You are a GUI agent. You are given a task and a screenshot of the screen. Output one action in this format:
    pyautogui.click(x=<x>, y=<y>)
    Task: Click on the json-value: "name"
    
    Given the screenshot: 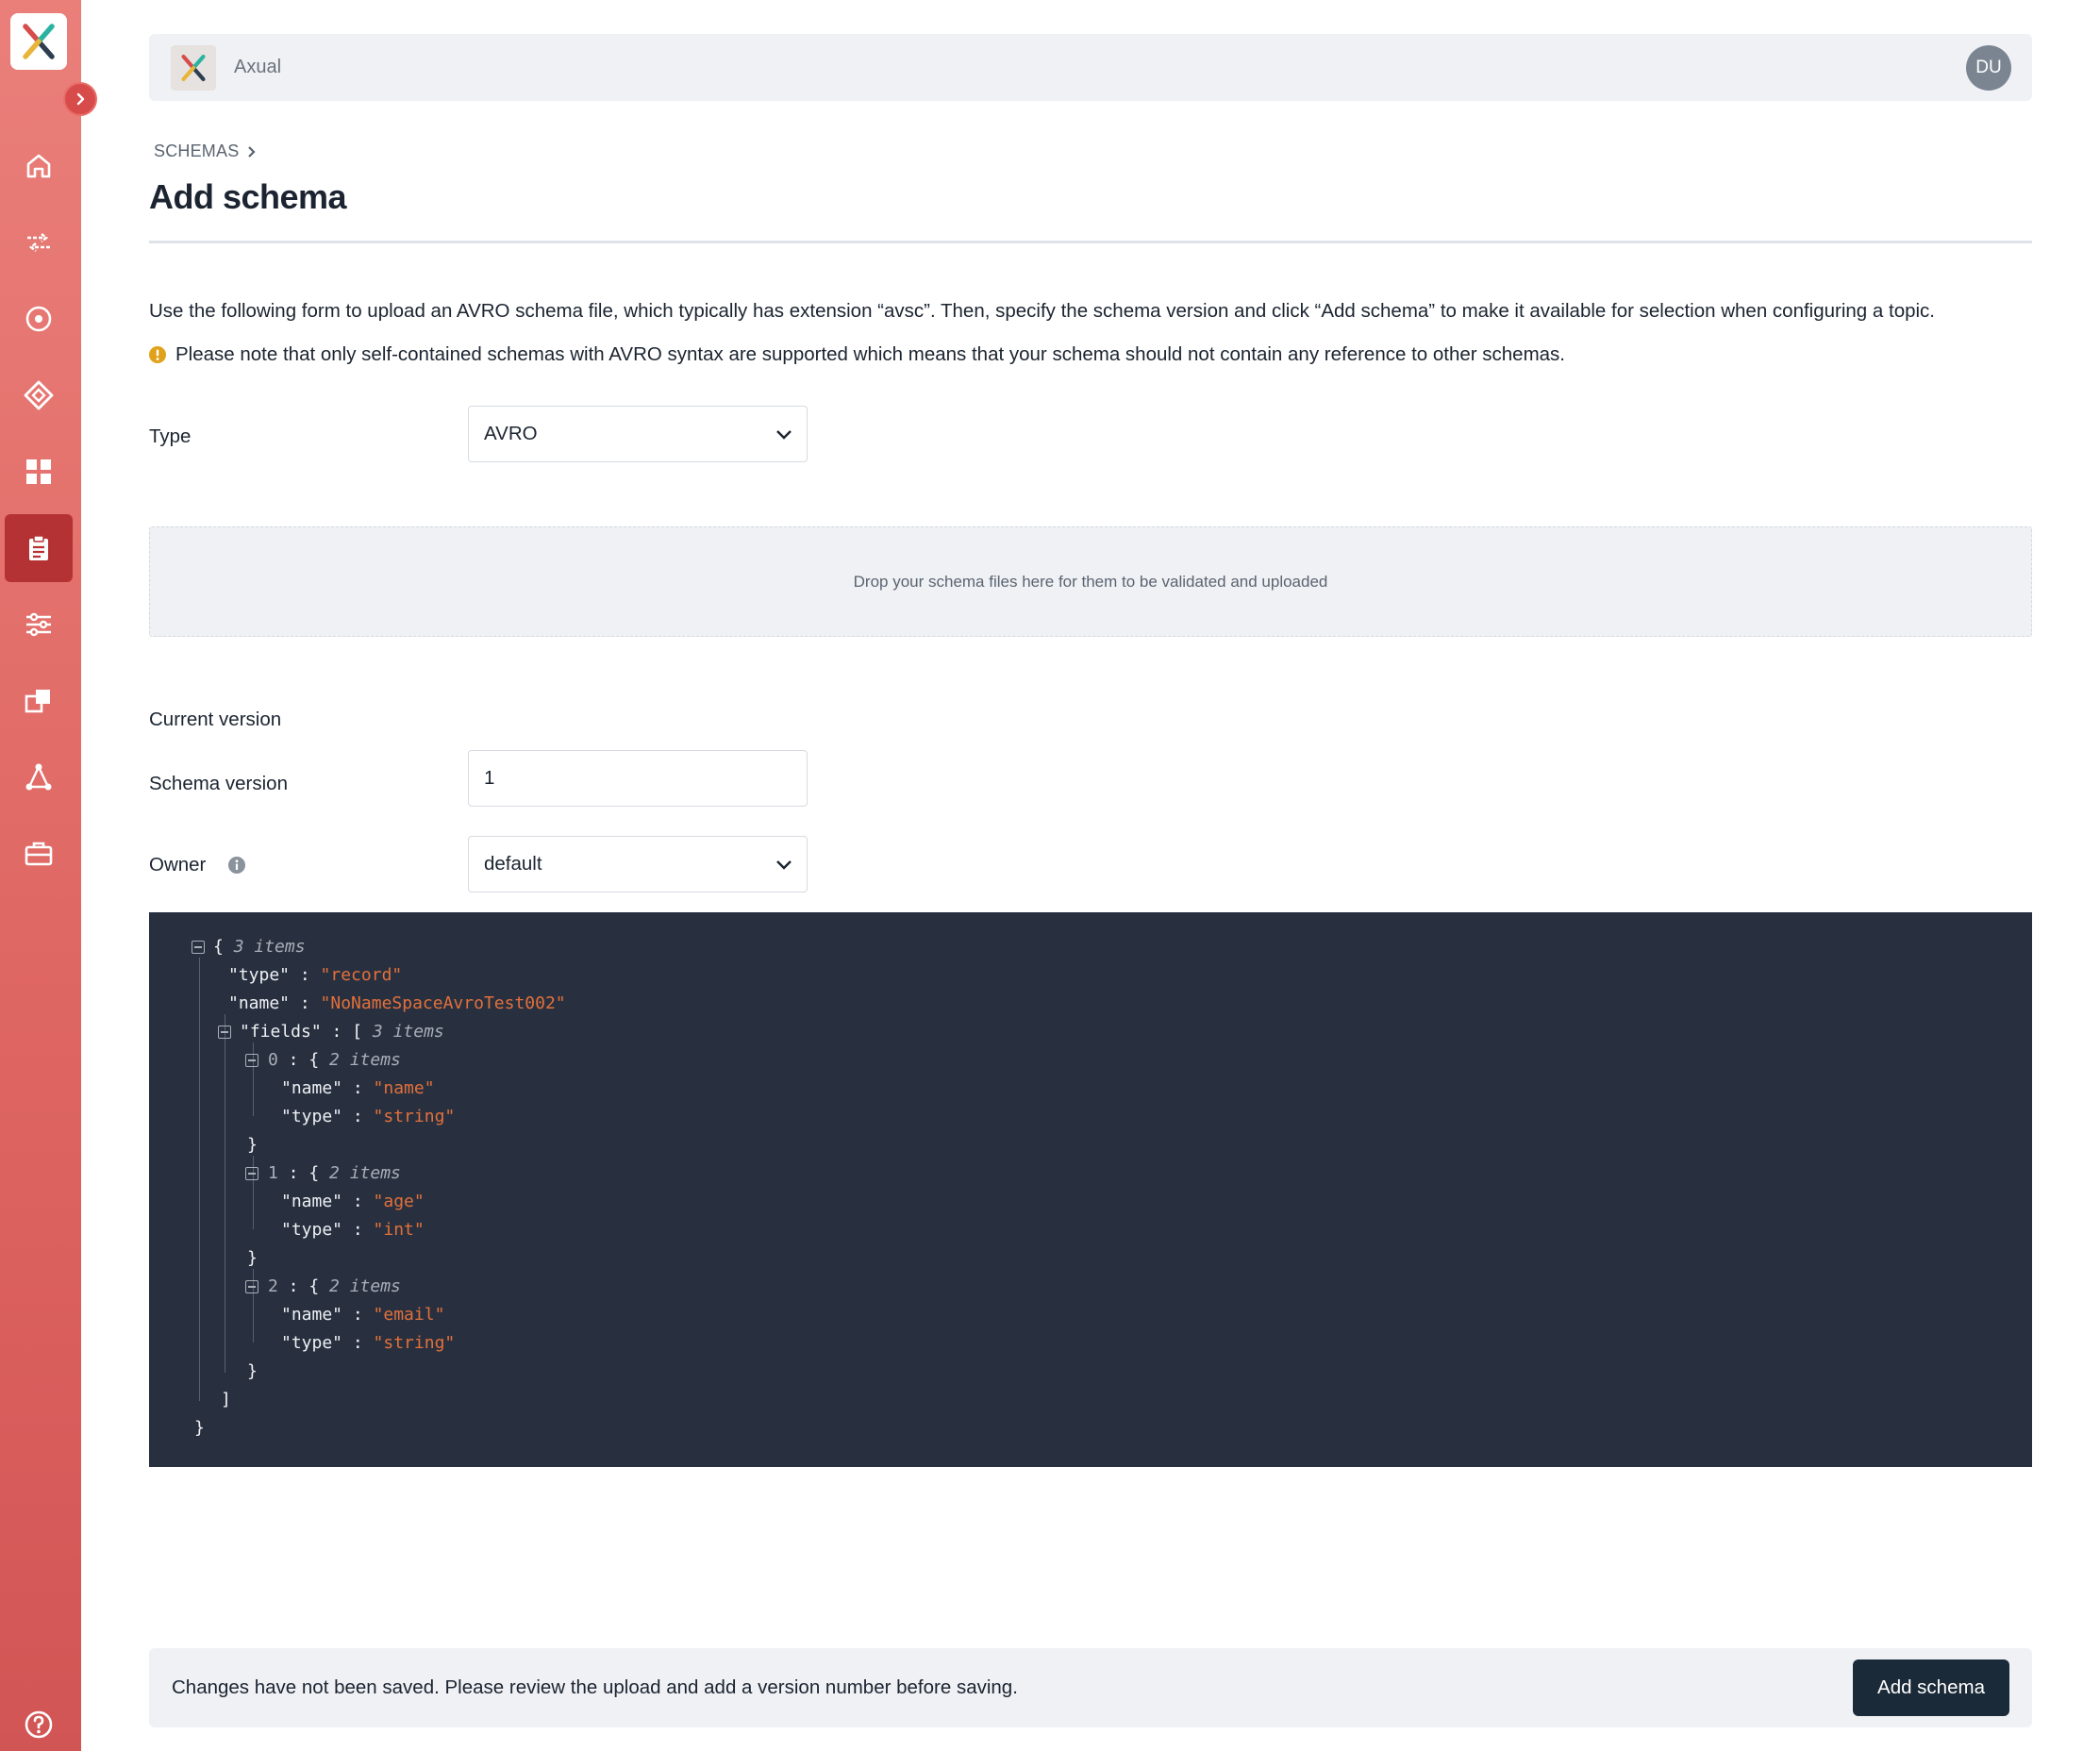 What is the action you would take?
    pyautogui.click(x=404, y=1088)
    